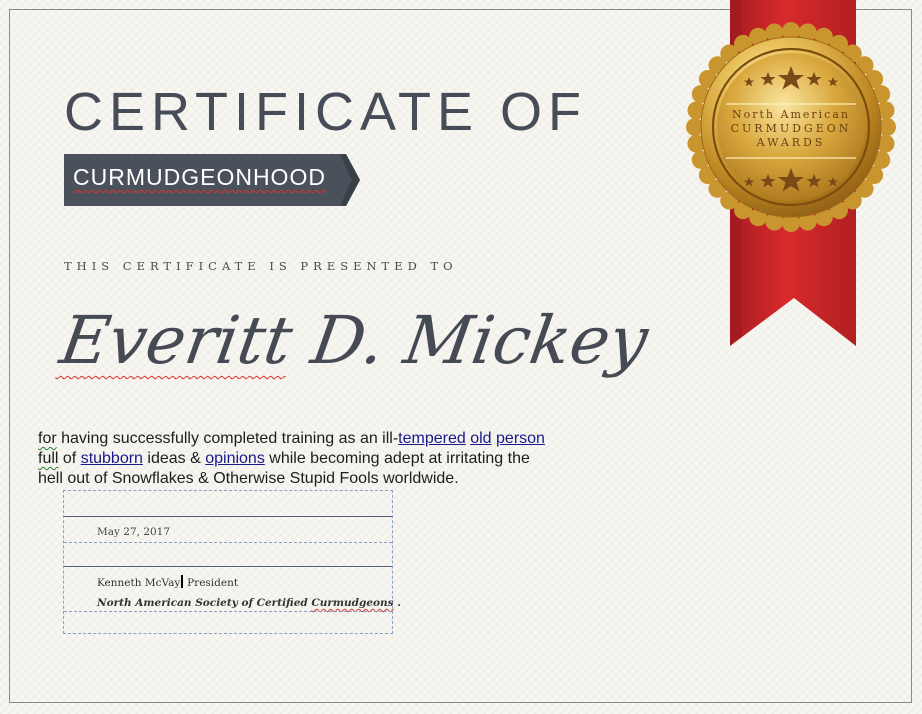 The image size is (922, 714). Describe the element at coordinates (397, 458) in the screenshot. I see `body-text-4: while becoming adept at irritating the` at that location.